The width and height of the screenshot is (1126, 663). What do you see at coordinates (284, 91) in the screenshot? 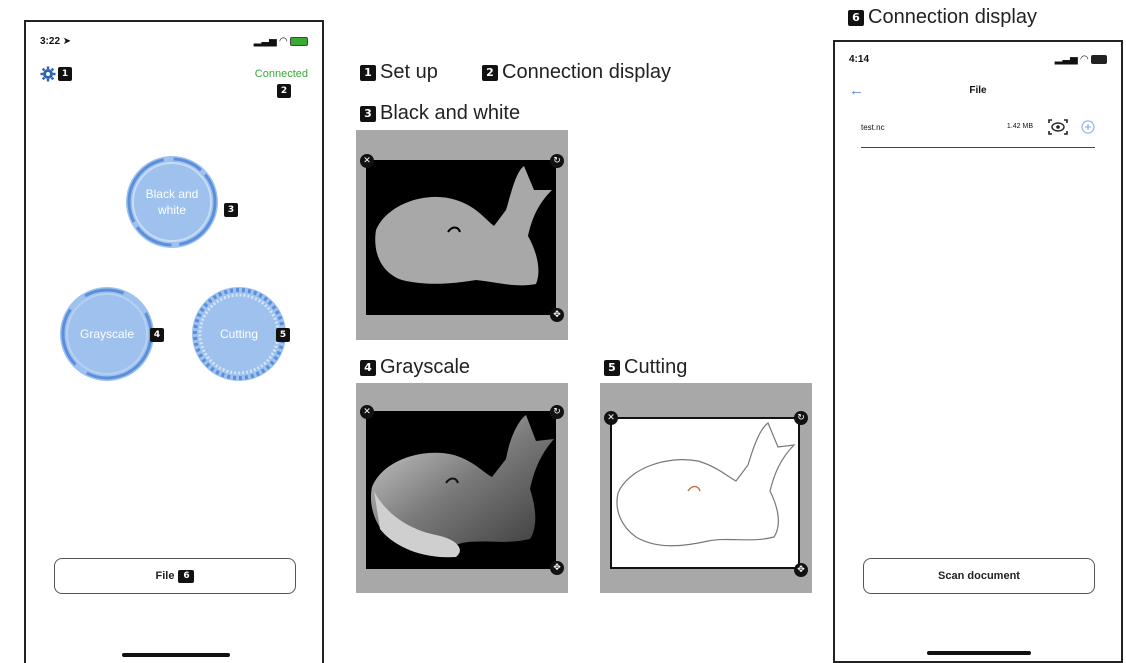
I see `label-tag-connection: 2` at bounding box center [284, 91].